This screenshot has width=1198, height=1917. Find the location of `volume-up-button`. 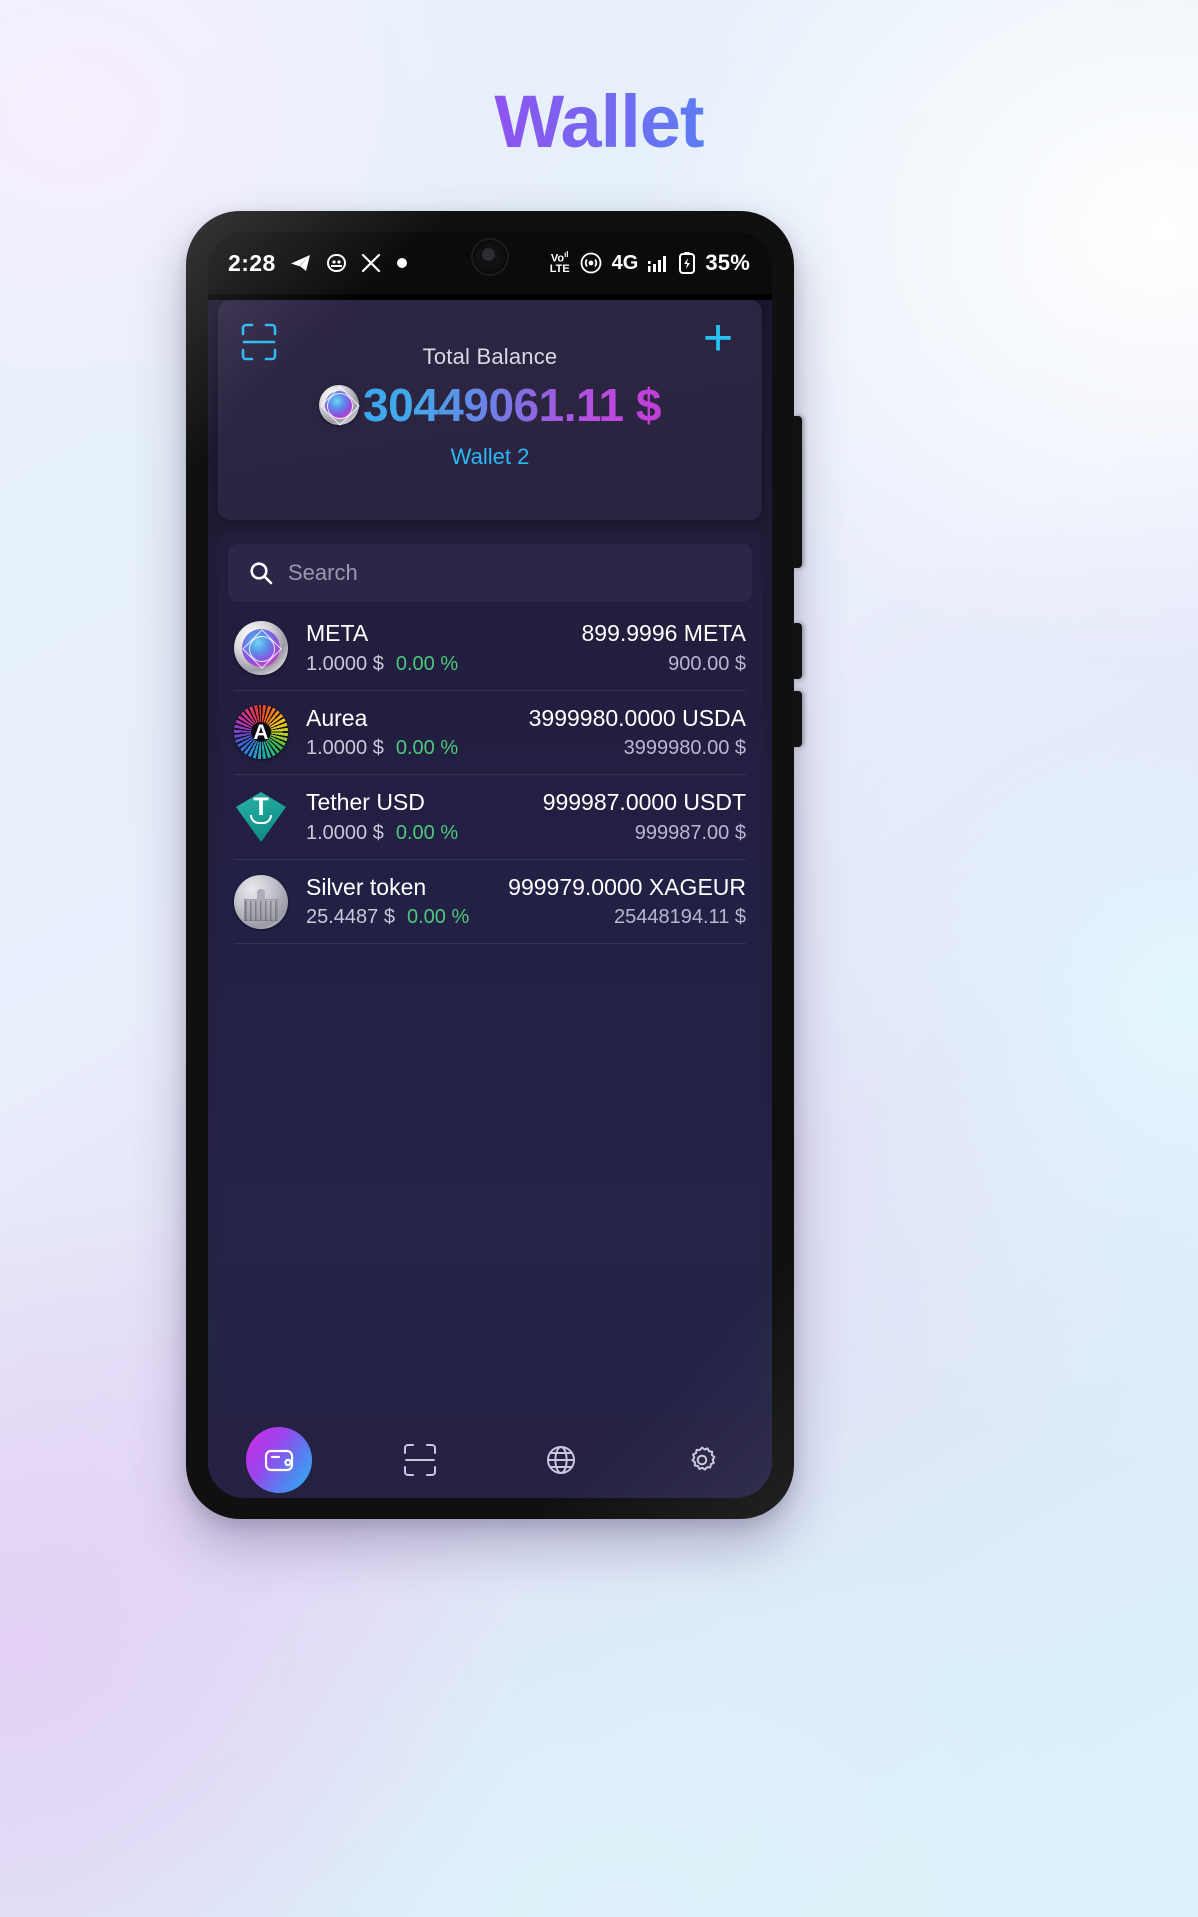

volume-up-button is located at coordinates (797, 651).